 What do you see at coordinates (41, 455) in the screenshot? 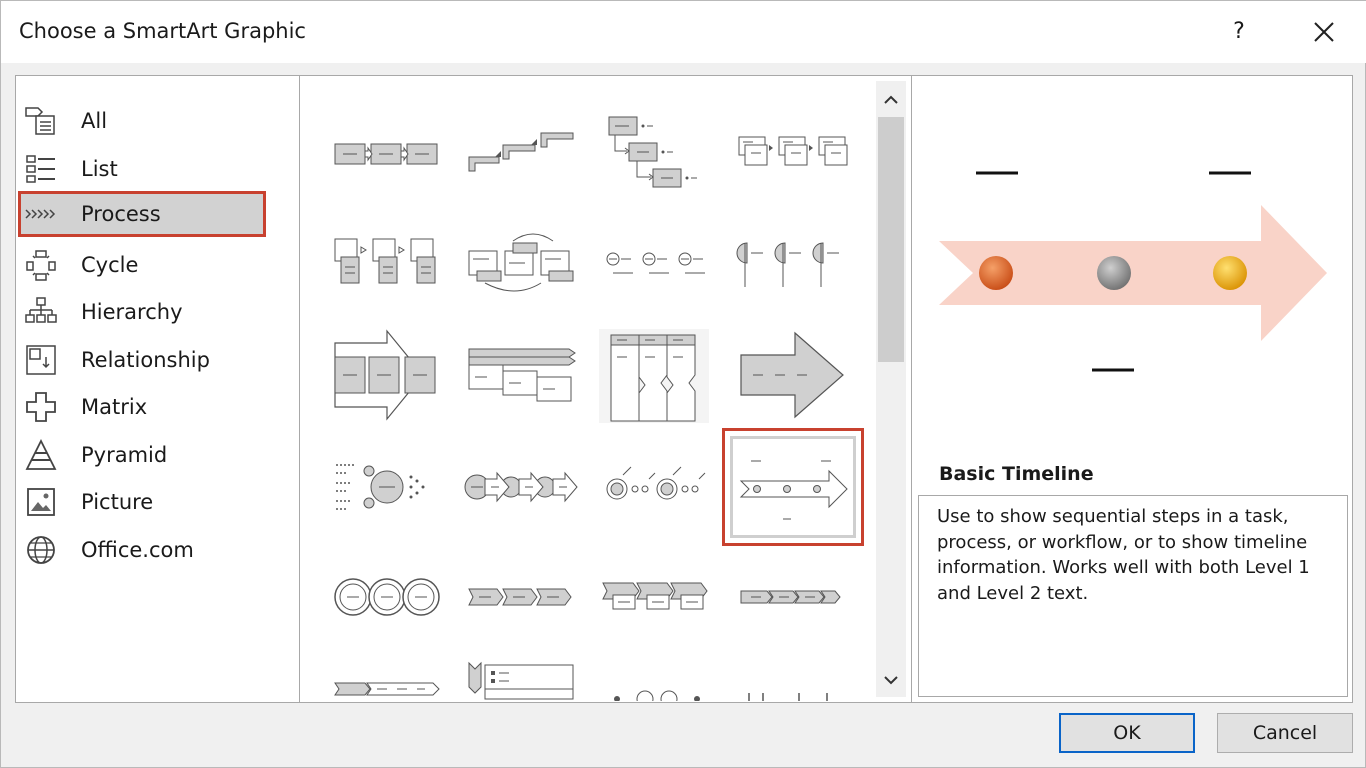
I see `pyramid-icon` at bounding box center [41, 455].